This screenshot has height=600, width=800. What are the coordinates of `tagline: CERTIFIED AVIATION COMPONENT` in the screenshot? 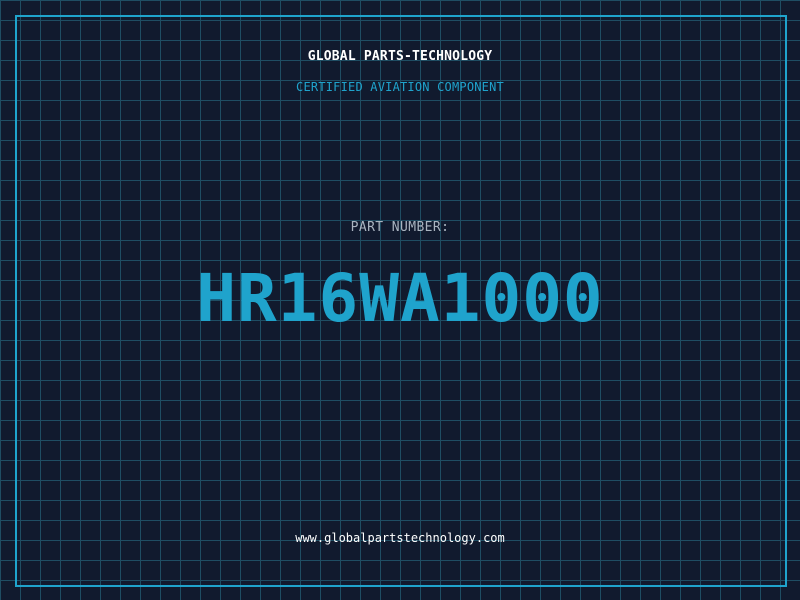 It's located at (400, 87).